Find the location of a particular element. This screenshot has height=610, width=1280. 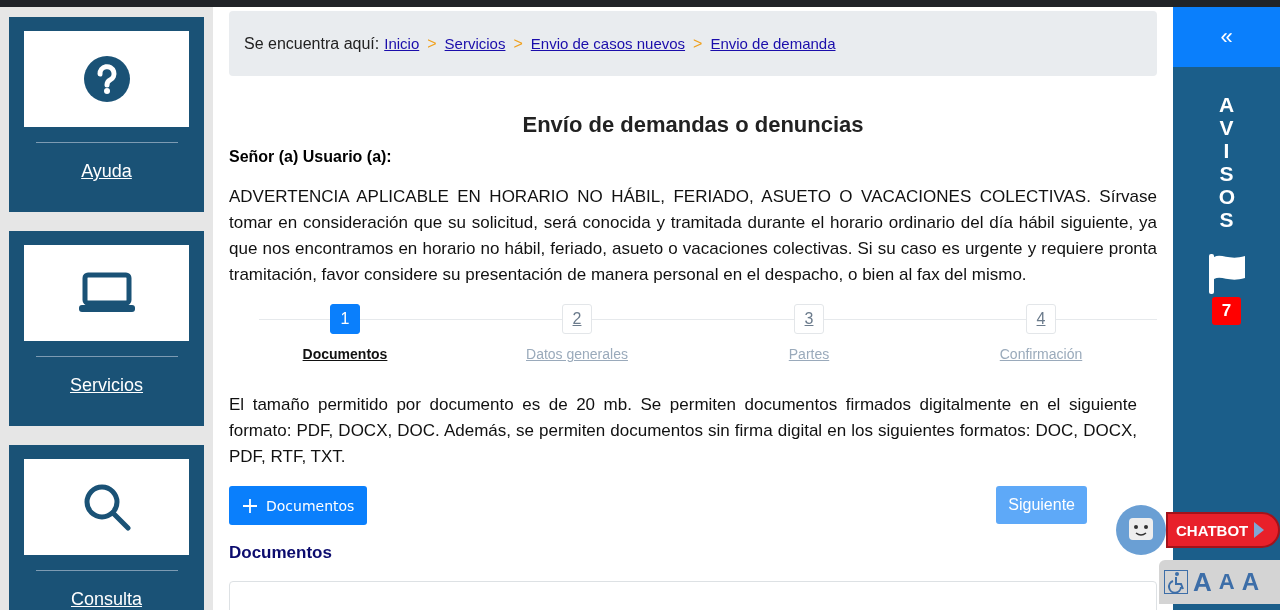

next-button: Siguiente is located at coordinates (1041, 505).